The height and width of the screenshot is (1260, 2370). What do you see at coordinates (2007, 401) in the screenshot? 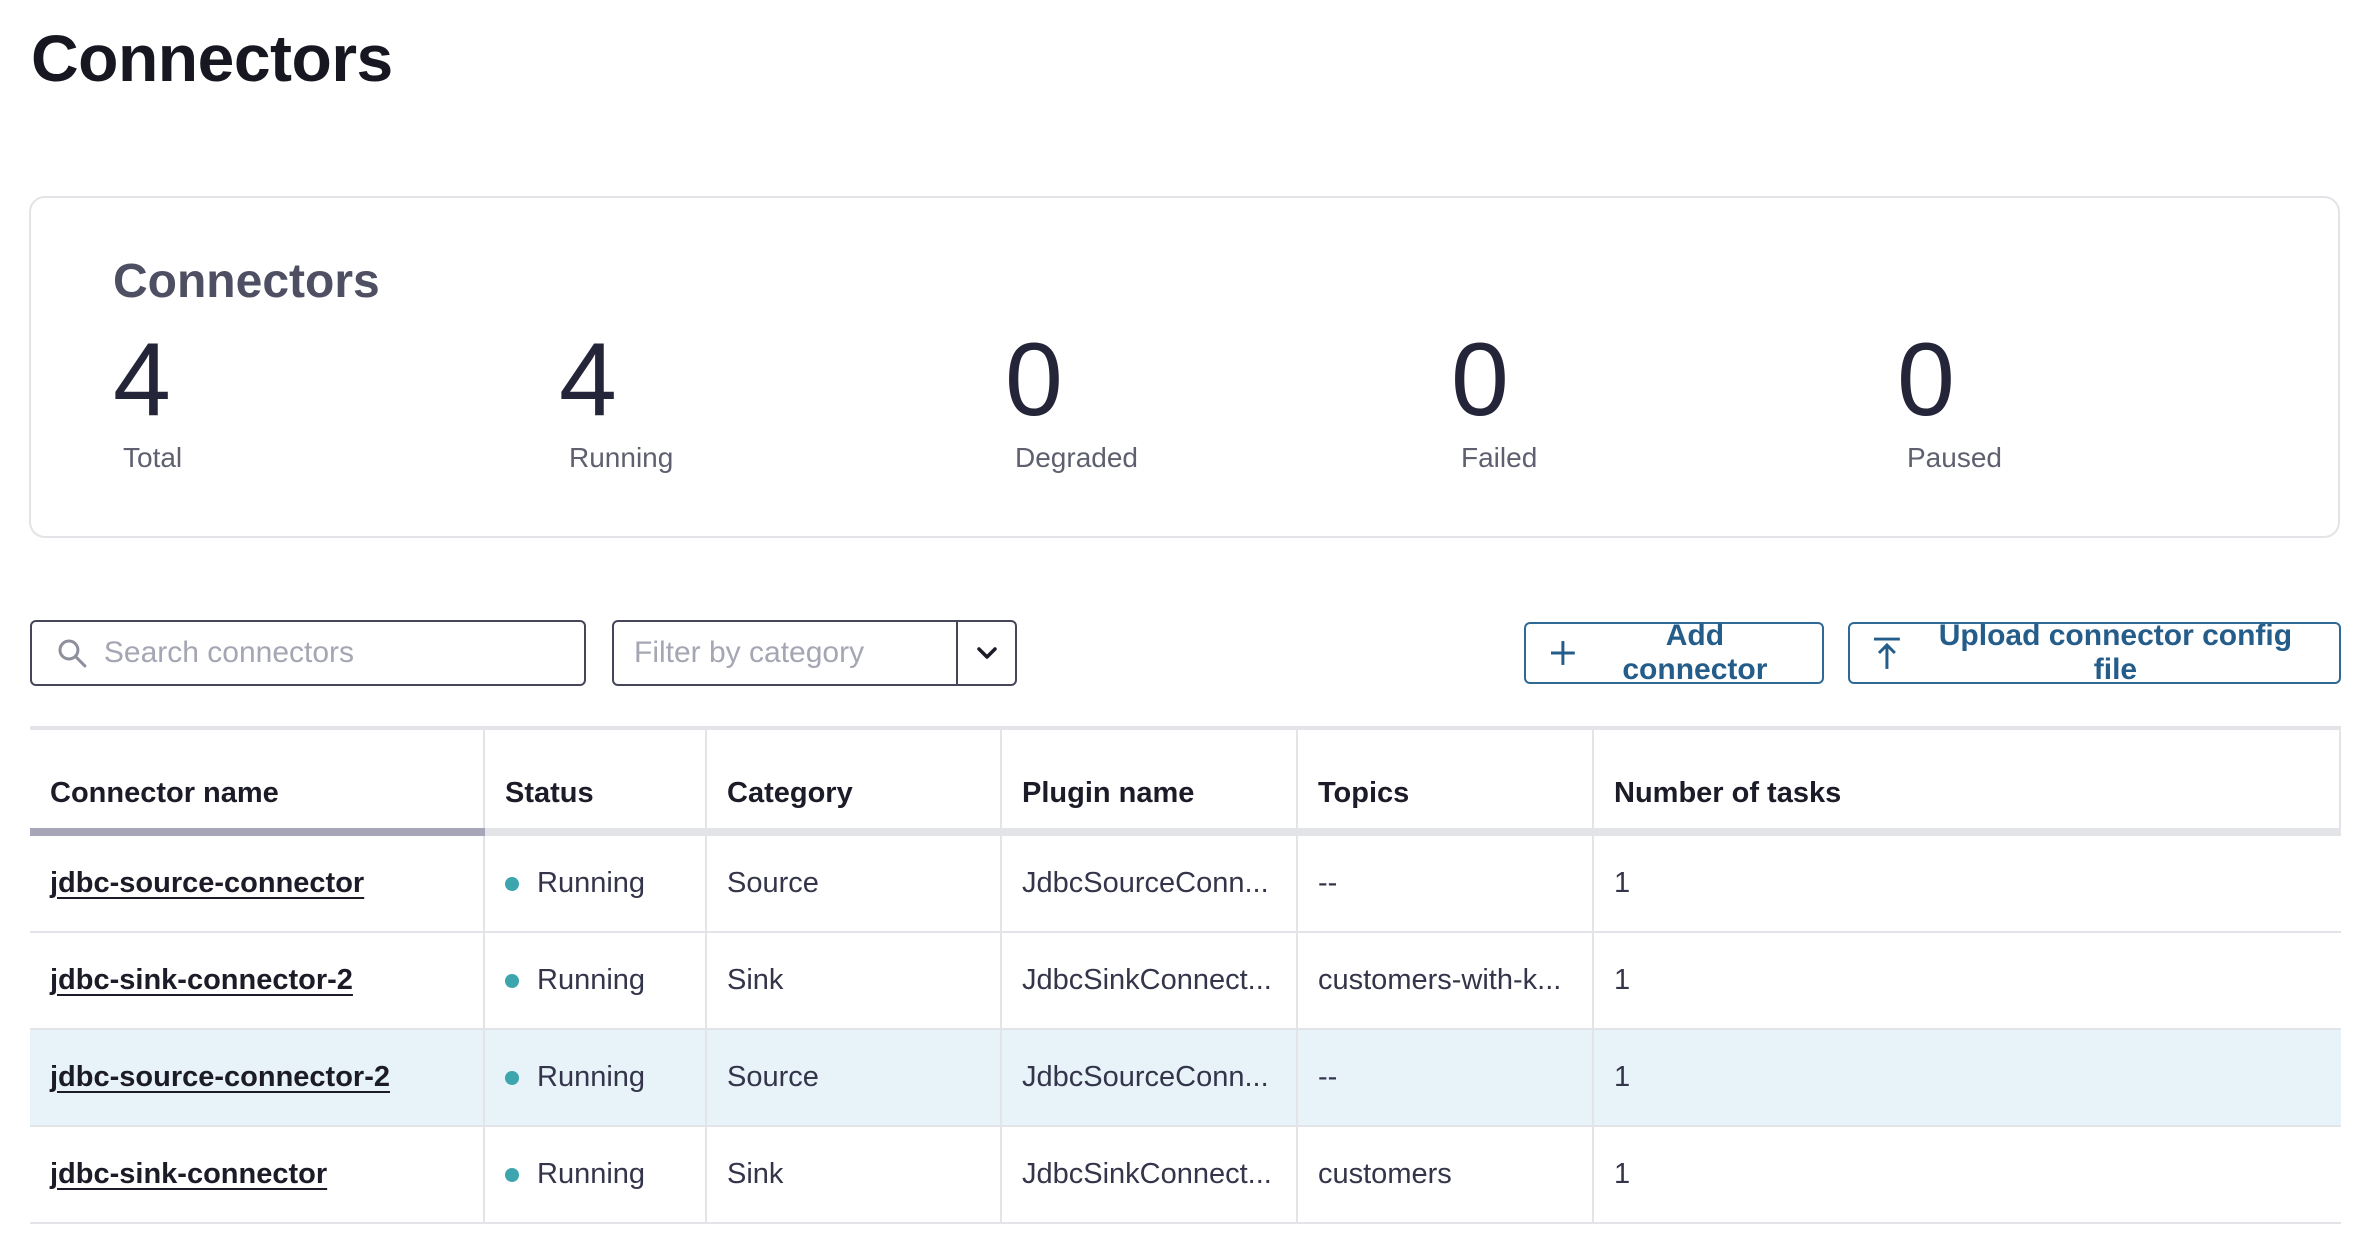
I see `stat-paused: 0 Paused` at bounding box center [2007, 401].